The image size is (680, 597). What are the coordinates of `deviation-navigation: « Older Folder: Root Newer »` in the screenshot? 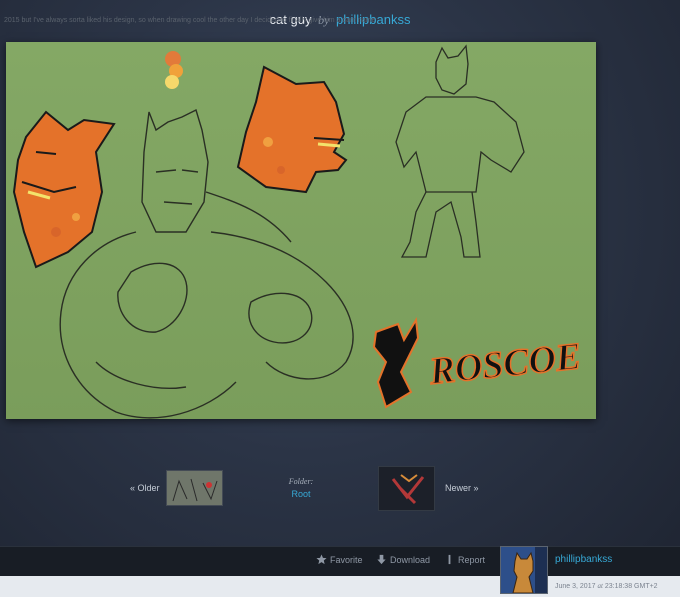 It's located at (340, 489).